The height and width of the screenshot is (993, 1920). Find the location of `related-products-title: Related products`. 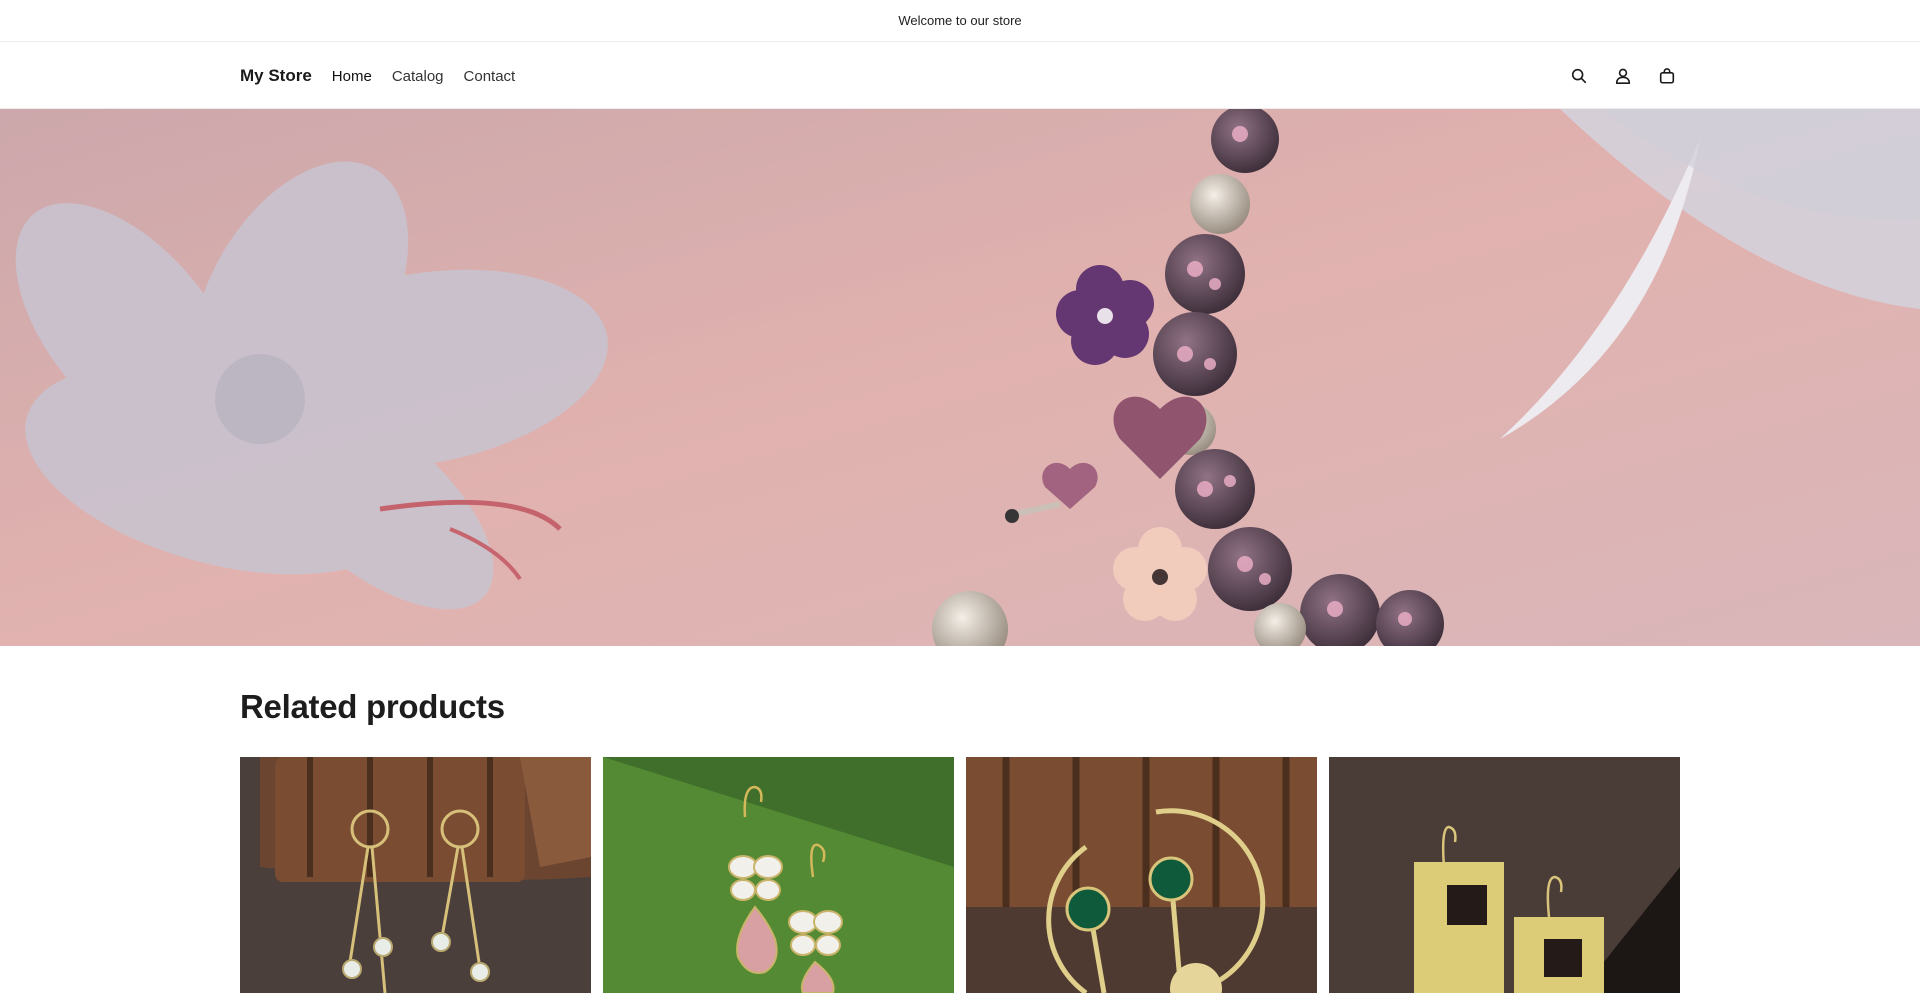

related-products-title: Related products is located at coordinates (372, 706).